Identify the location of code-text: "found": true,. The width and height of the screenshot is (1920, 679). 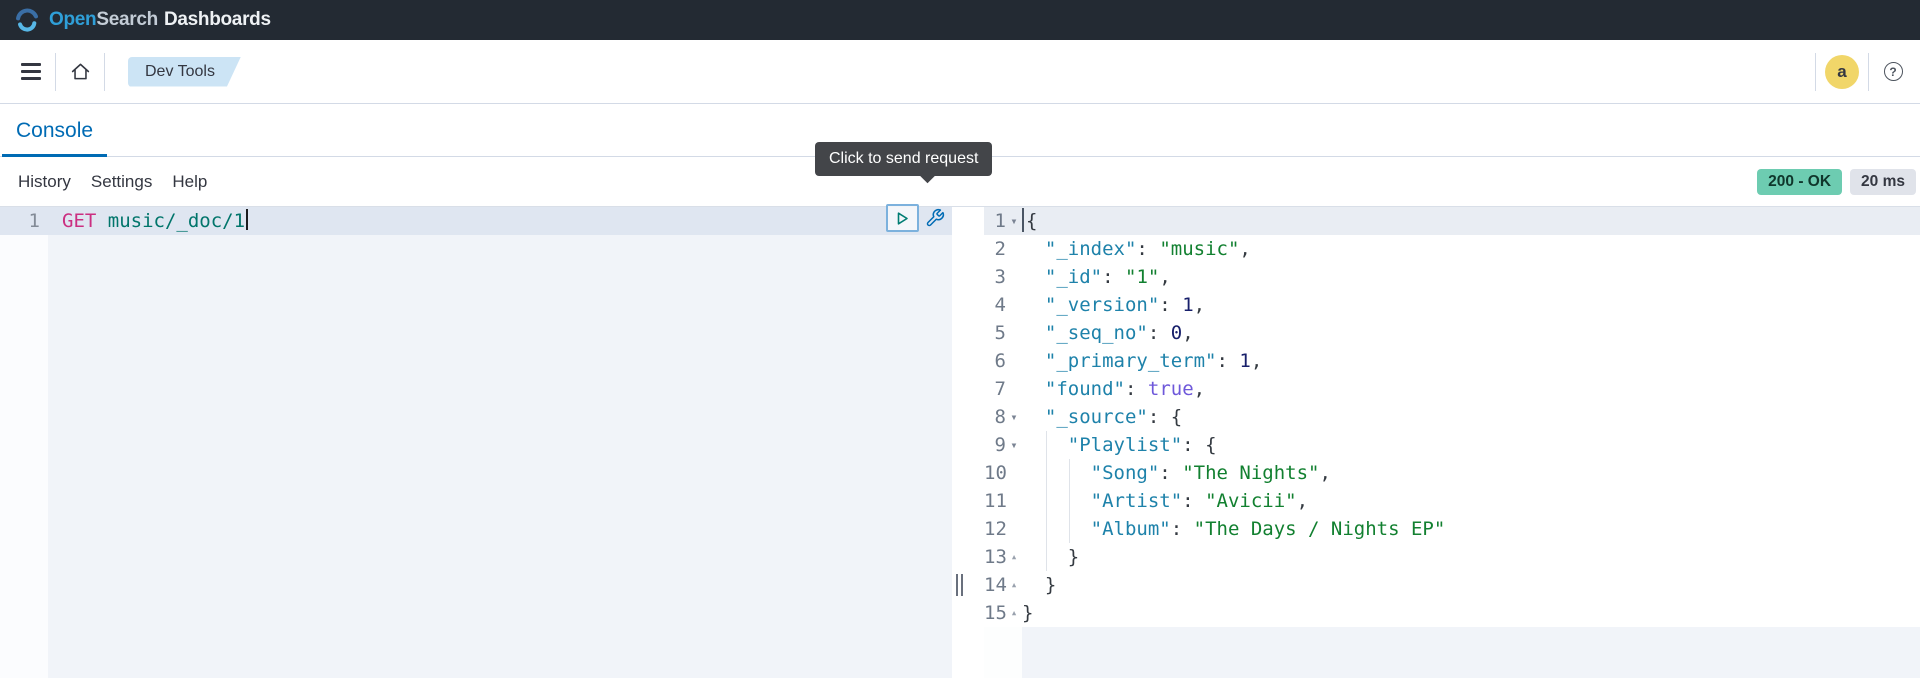
(1125, 389).